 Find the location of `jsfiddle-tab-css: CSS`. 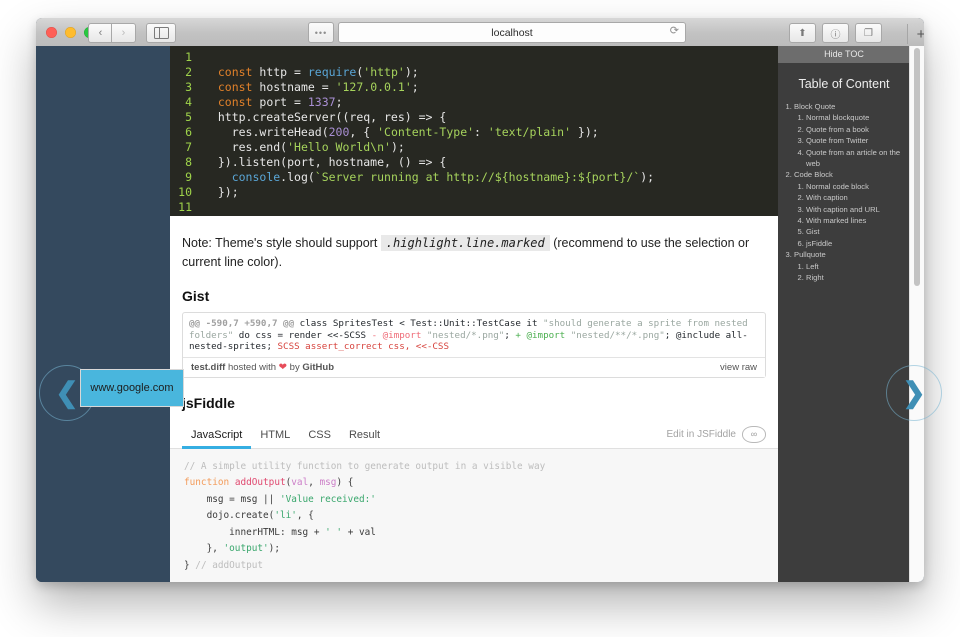

jsfiddle-tab-css: CSS is located at coordinates (319, 436).